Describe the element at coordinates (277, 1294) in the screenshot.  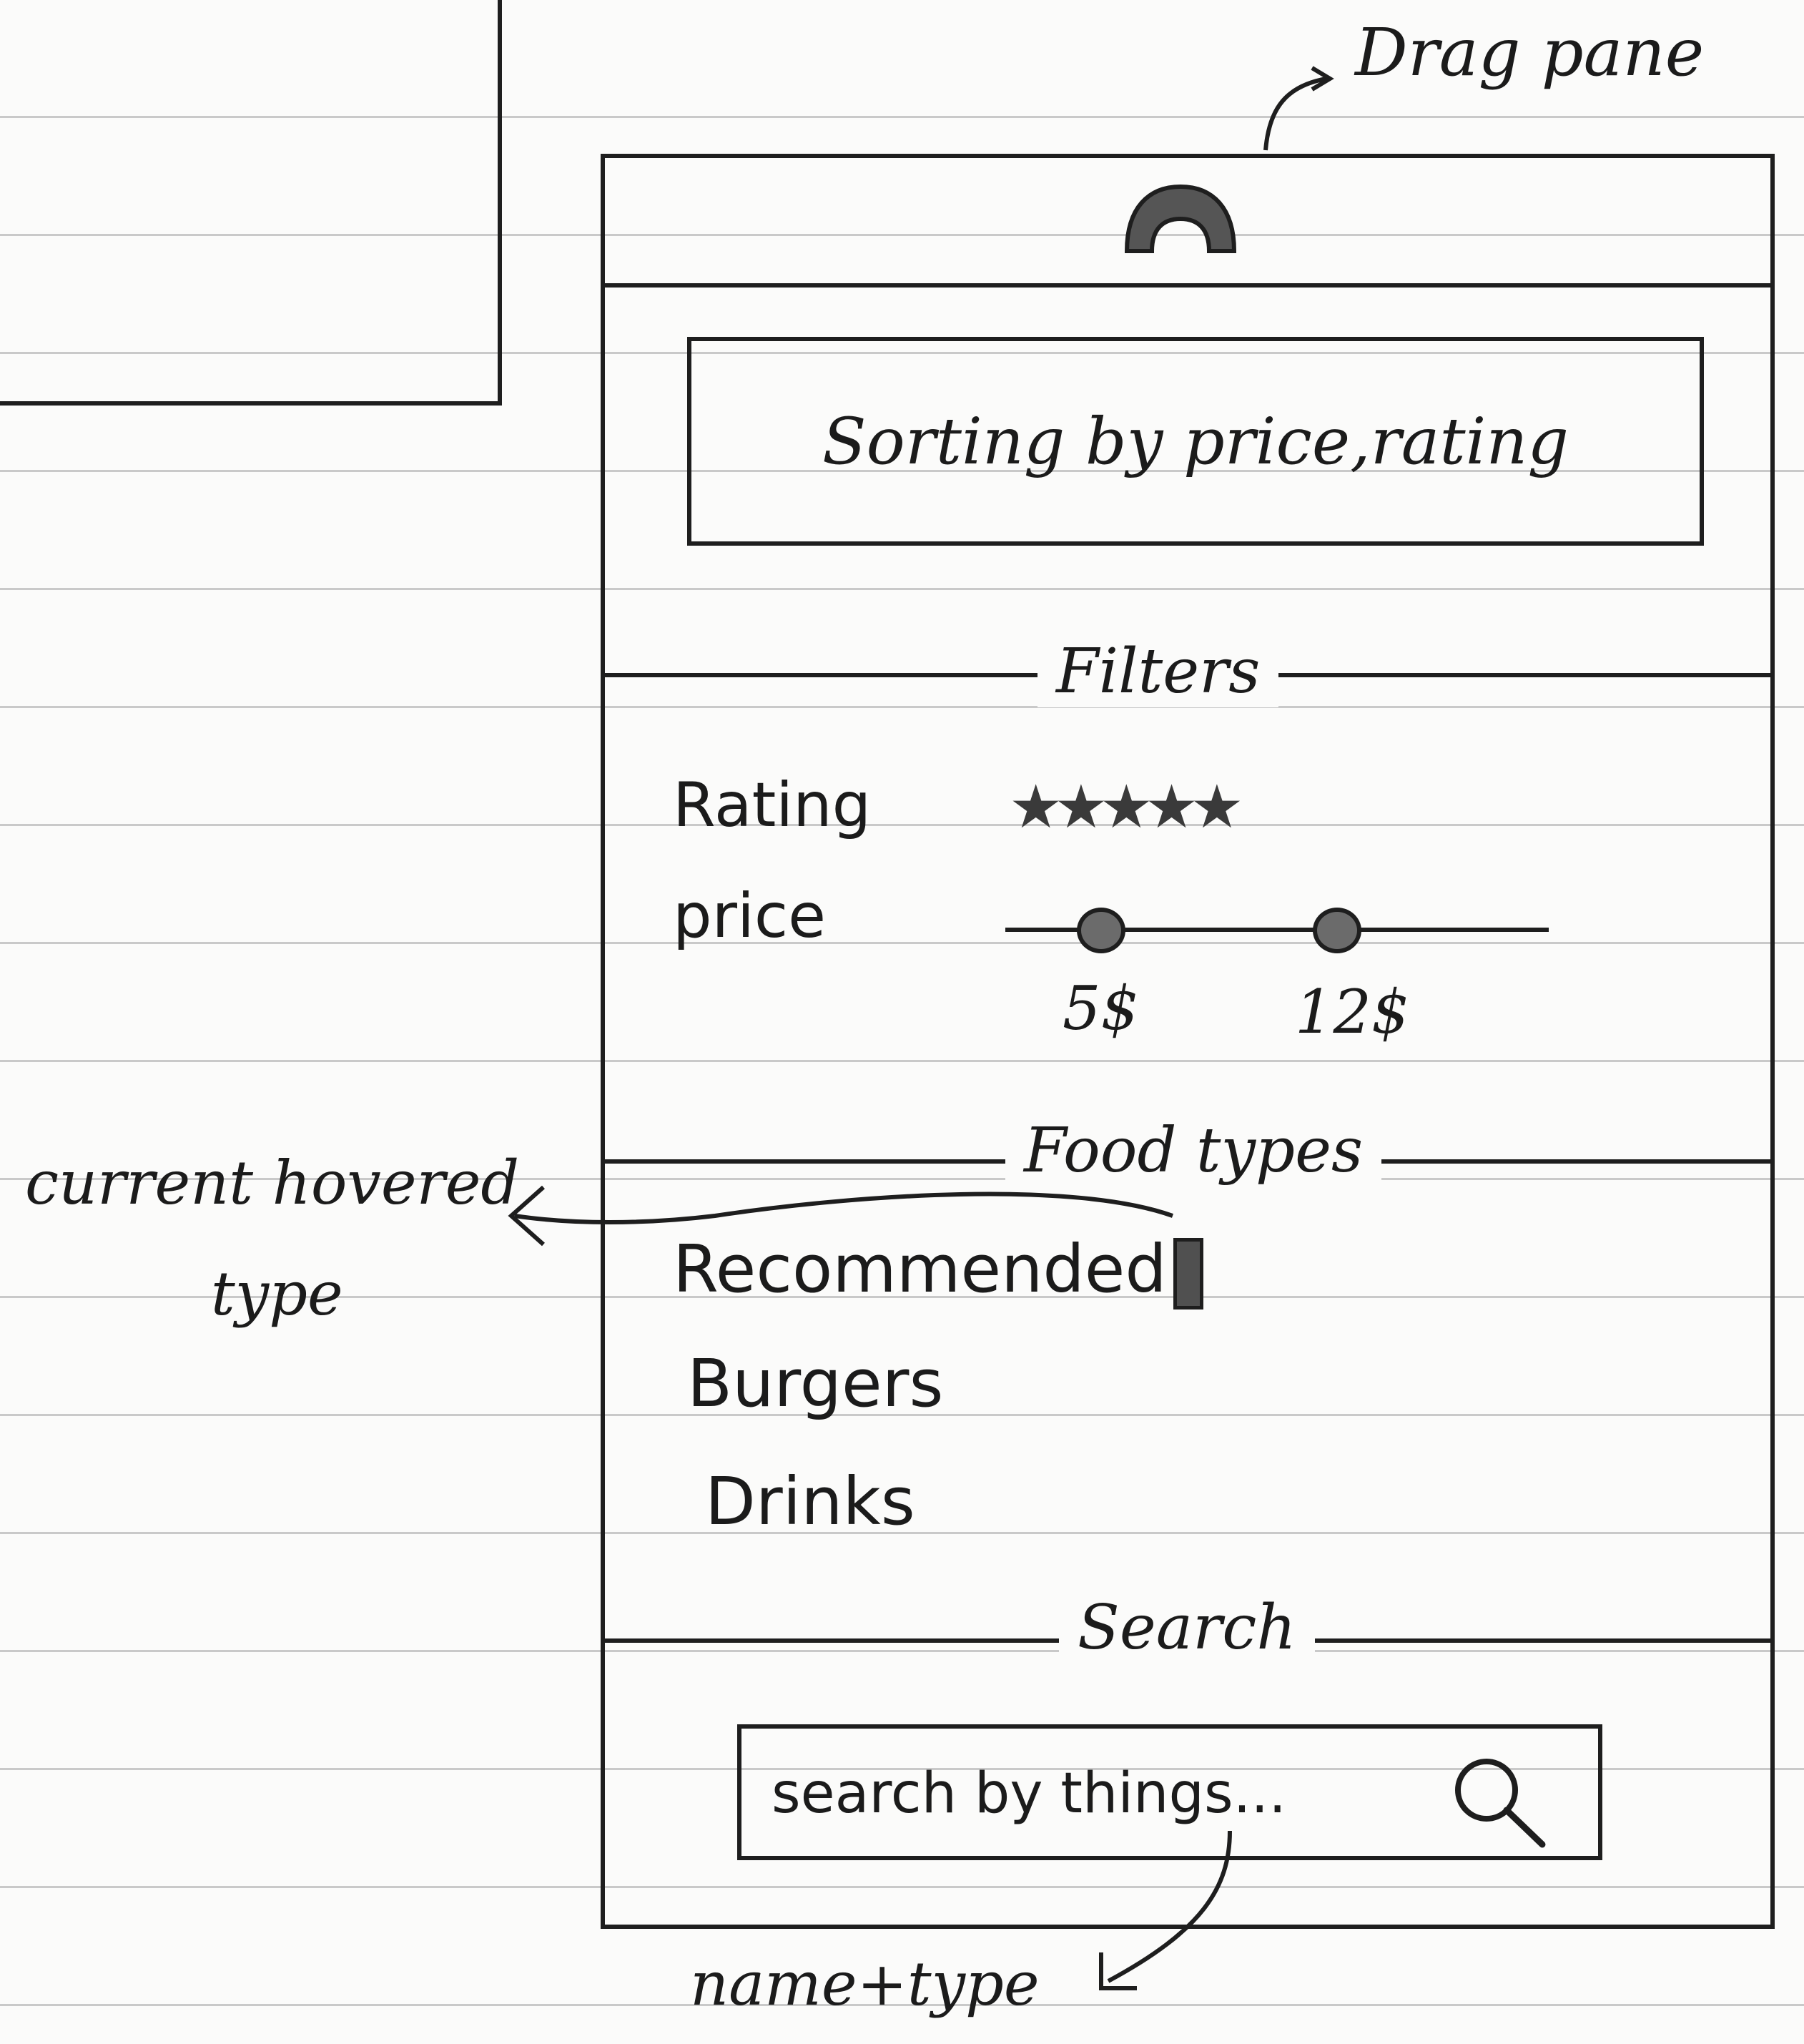
I see `hover-annotation-line2: type` at that location.